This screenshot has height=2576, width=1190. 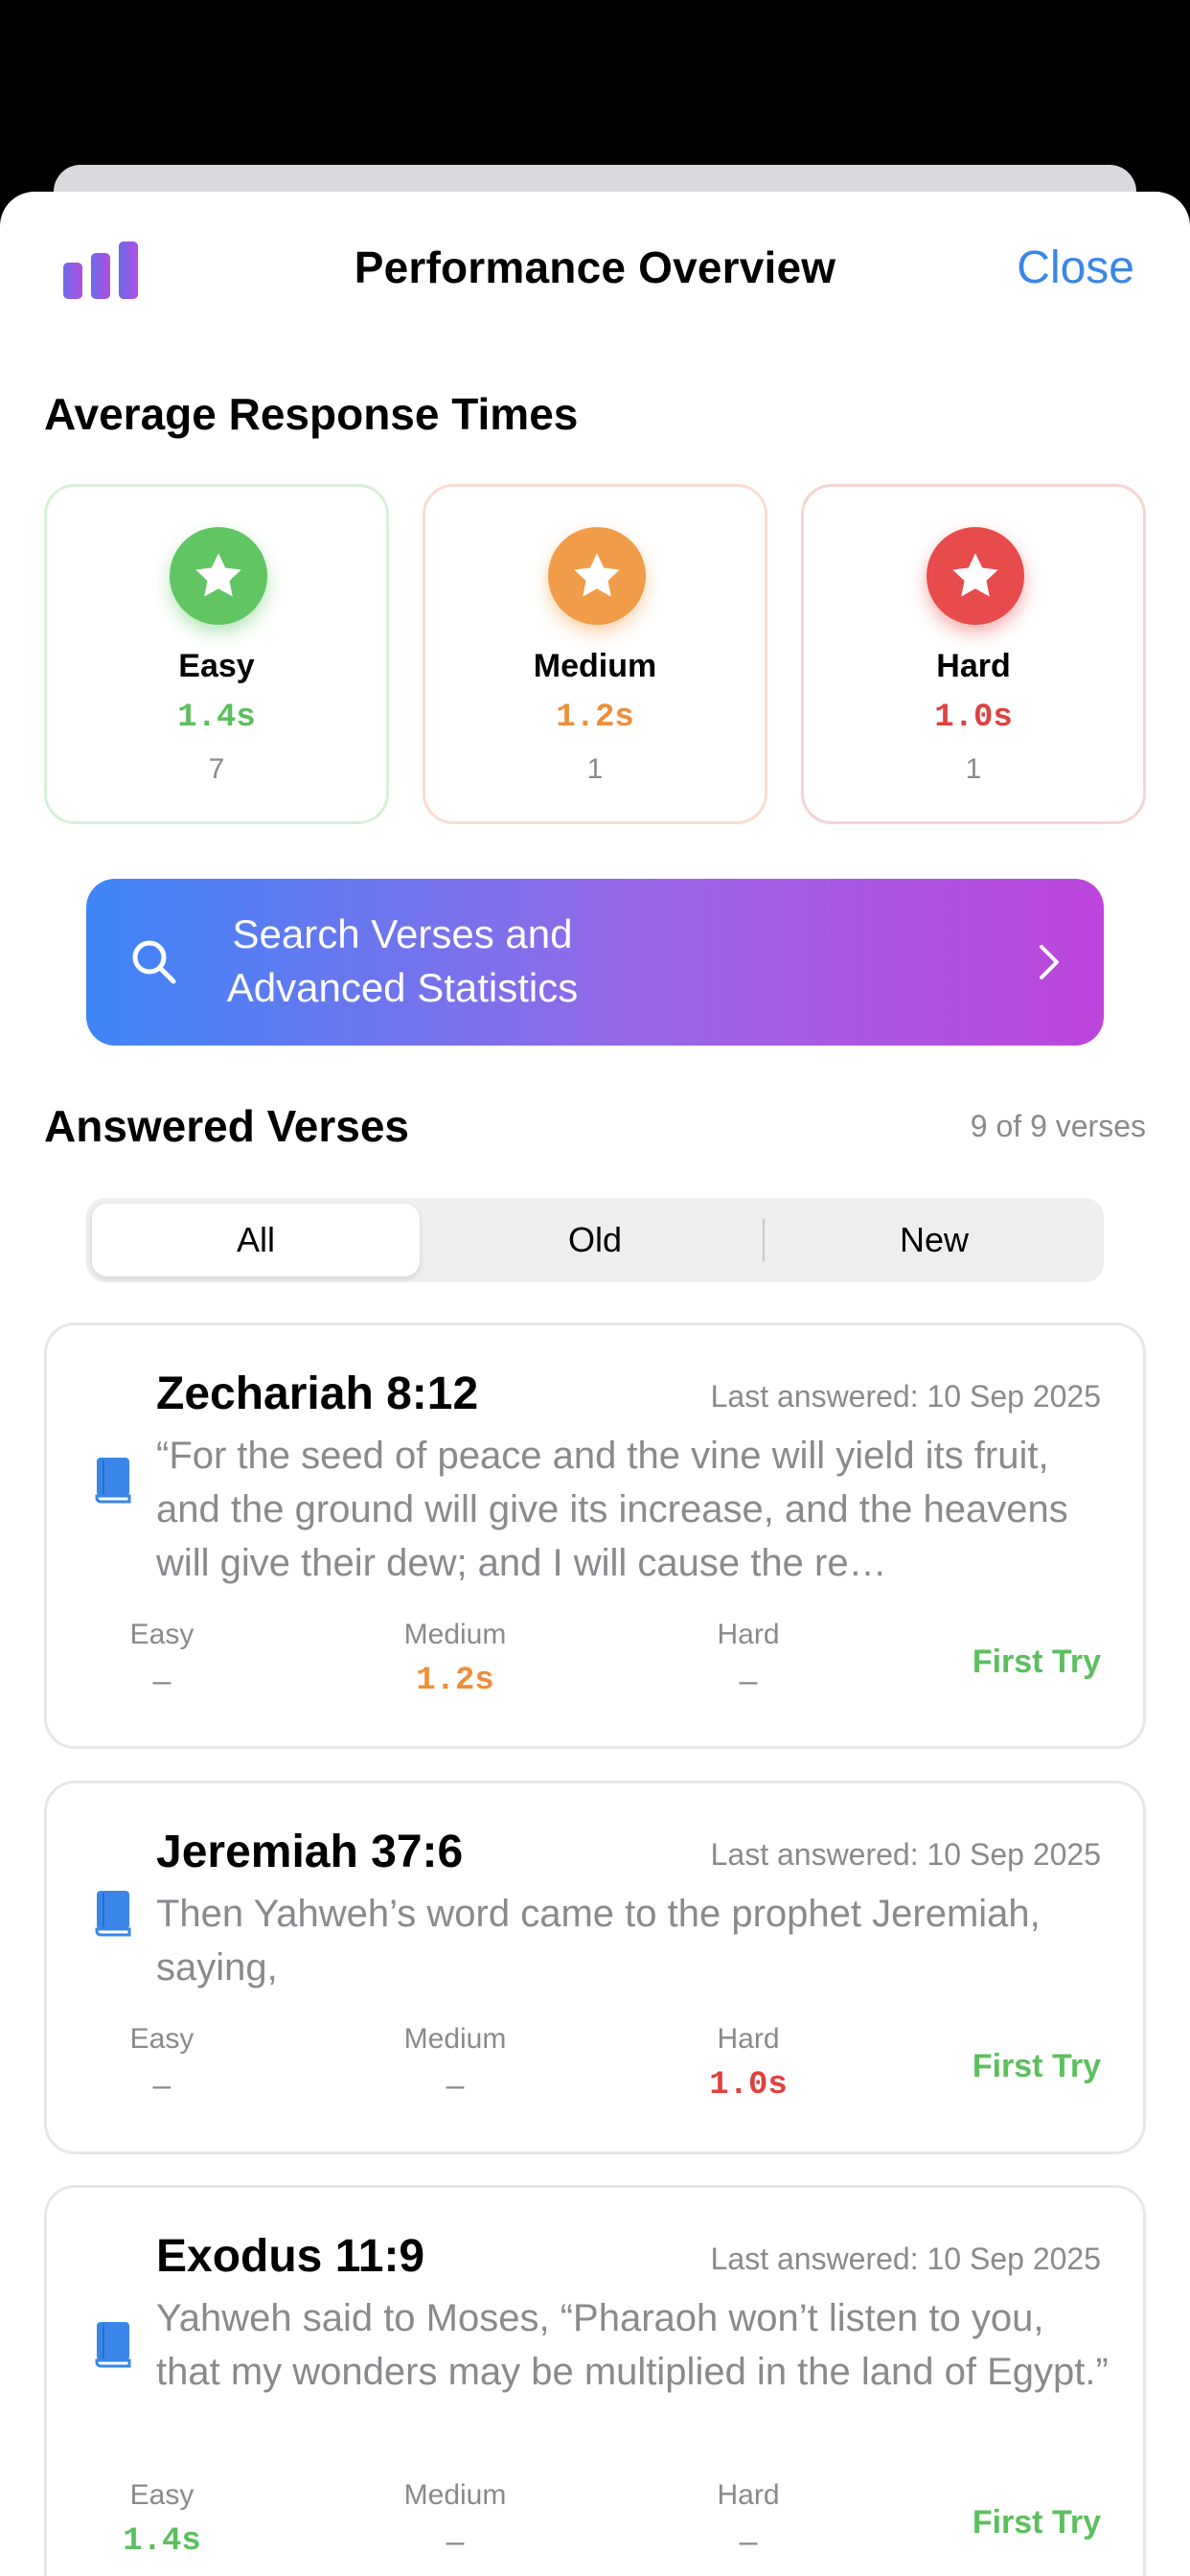 What do you see at coordinates (974, 769) in the screenshot?
I see `hard-count: 1` at bounding box center [974, 769].